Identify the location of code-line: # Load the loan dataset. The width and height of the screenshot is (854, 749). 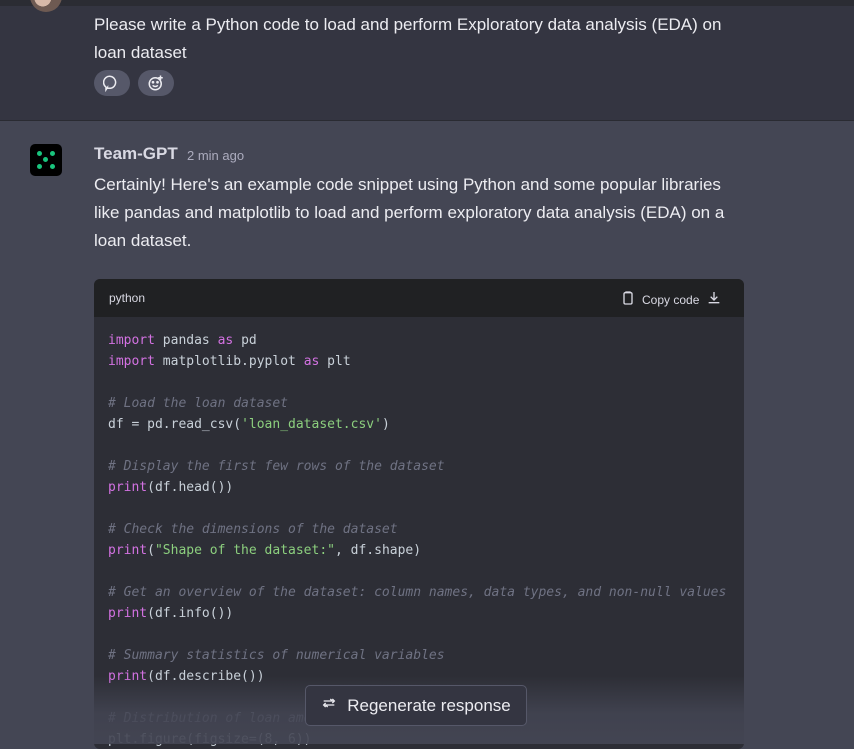
(417, 403).